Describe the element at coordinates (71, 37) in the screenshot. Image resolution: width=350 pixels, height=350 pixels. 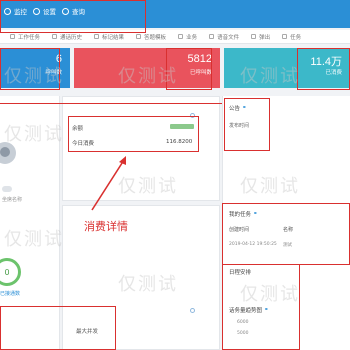
I see `toolbar-label: 通话历史` at that location.